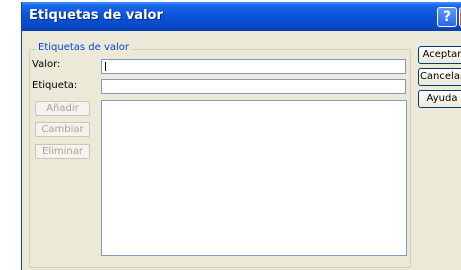 This screenshot has height=270, width=461. Describe the element at coordinates (55, 85) in the screenshot. I see `label-label: Etiqueta:` at that location.